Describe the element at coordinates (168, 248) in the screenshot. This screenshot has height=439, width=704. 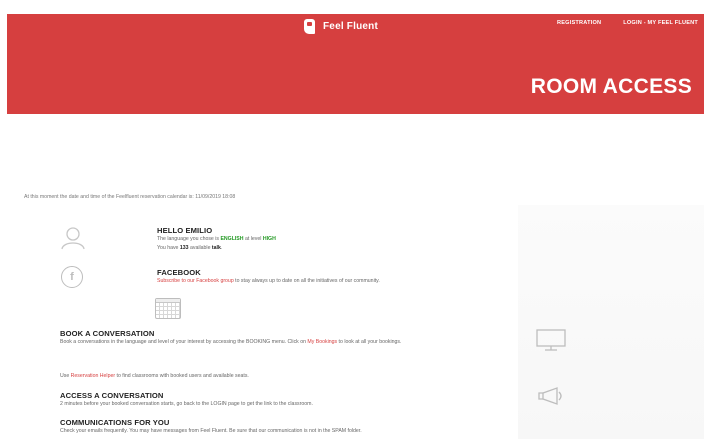
I see `talk-prefix: You have` at that location.